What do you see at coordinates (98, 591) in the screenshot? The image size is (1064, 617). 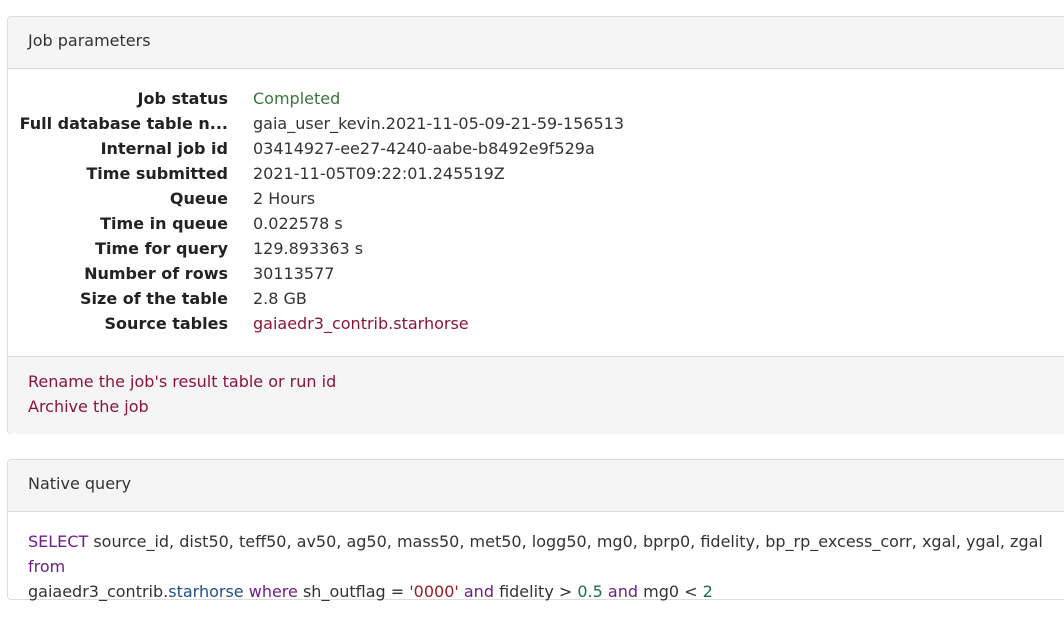 I see `sql-text: gaiaedr3_contrib.` at bounding box center [98, 591].